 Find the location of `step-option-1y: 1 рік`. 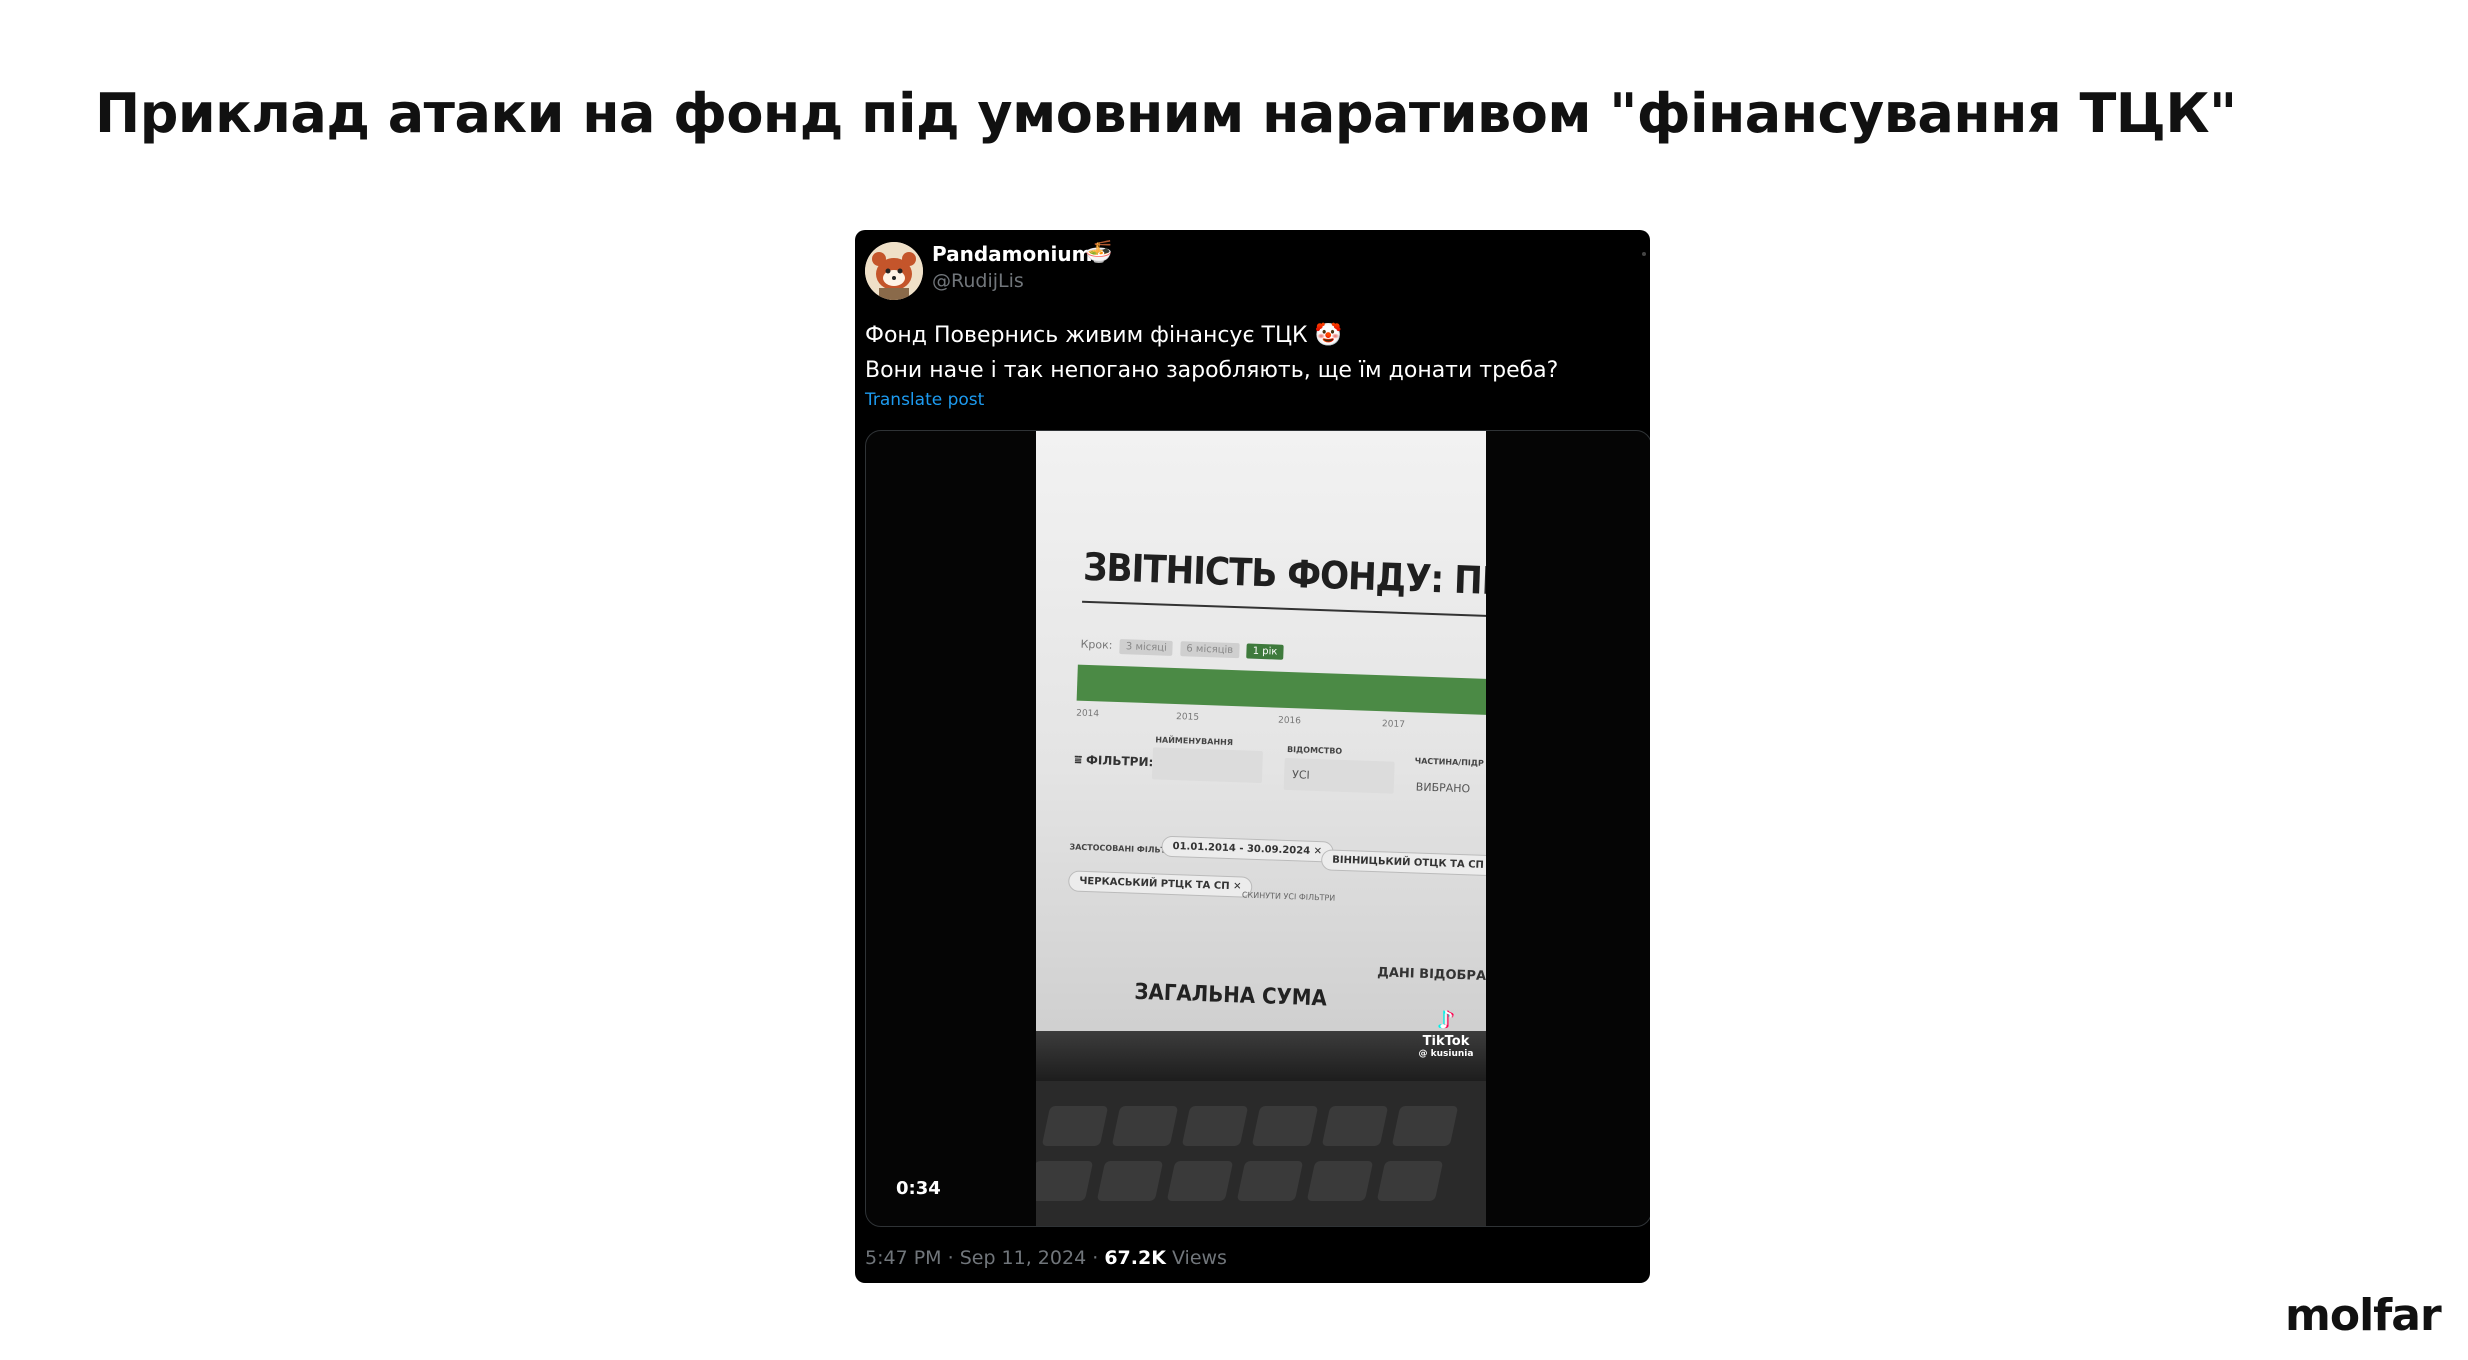

step-option-1y: 1 рік is located at coordinates (1265, 651).